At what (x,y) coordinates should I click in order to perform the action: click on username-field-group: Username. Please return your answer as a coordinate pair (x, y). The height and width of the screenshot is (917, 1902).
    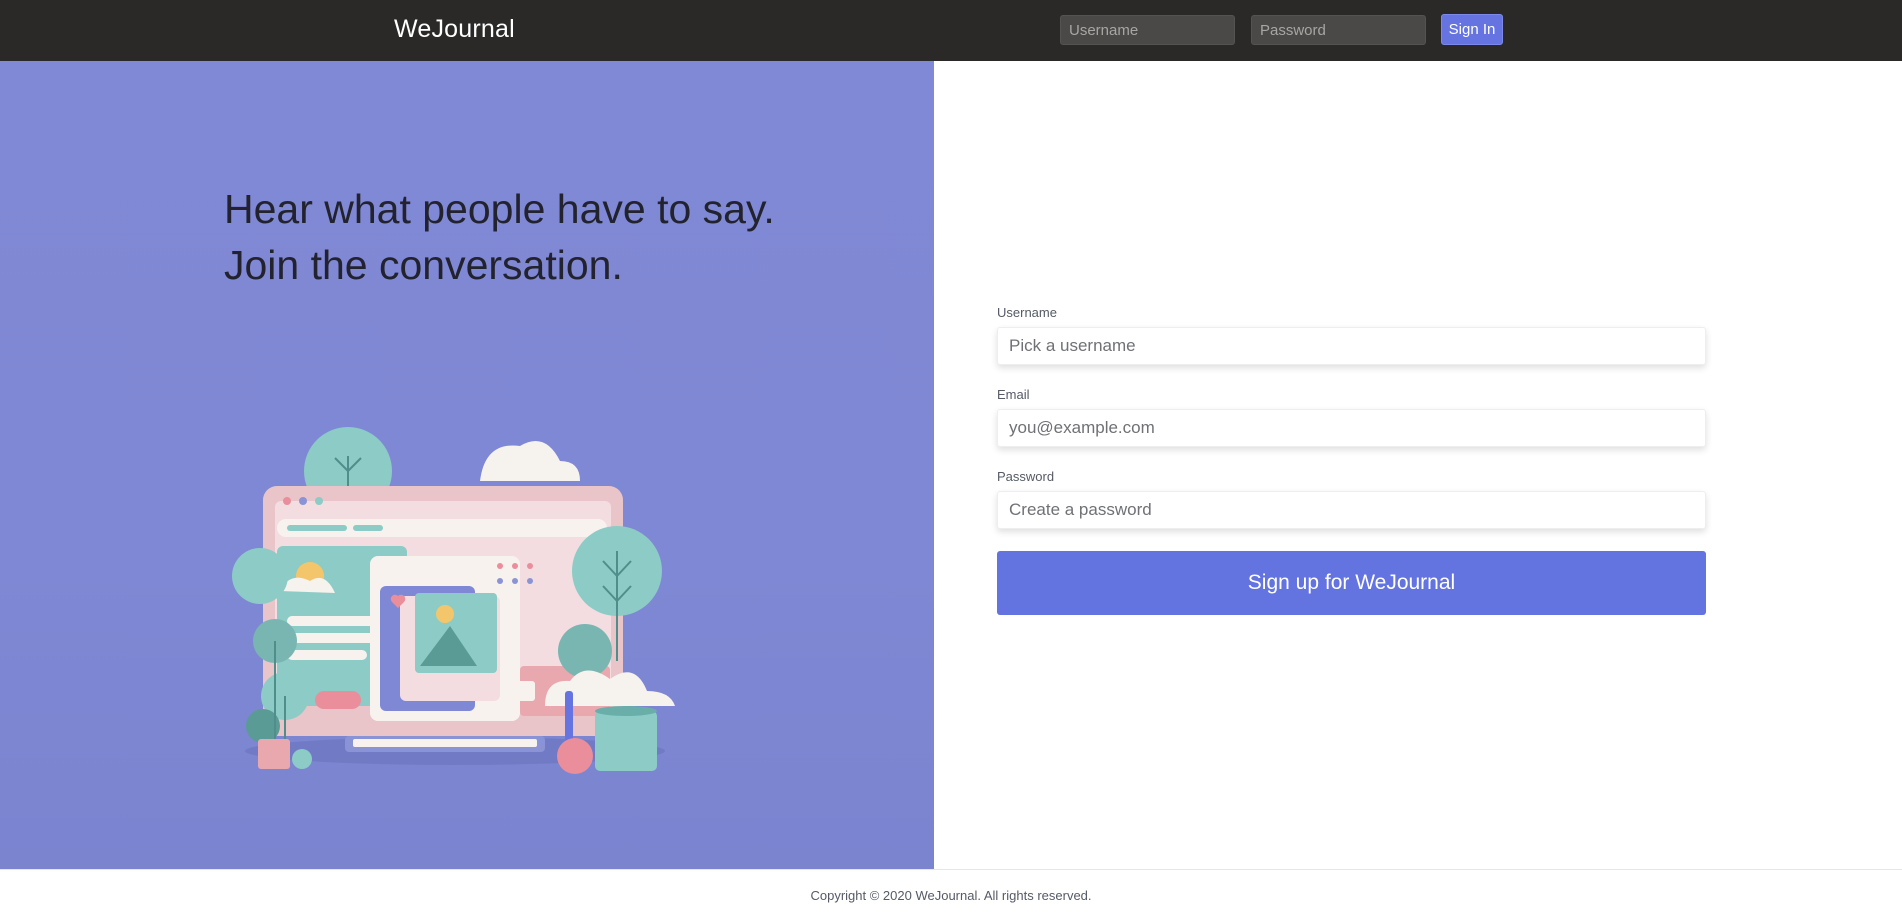
    Looking at the image, I should click on (1351, 335).